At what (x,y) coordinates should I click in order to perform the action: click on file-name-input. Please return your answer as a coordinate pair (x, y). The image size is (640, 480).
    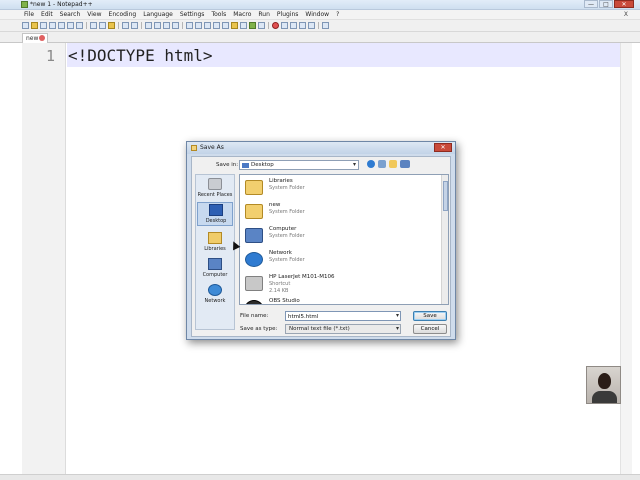
    Looking at the image, I should click on (338, 316).